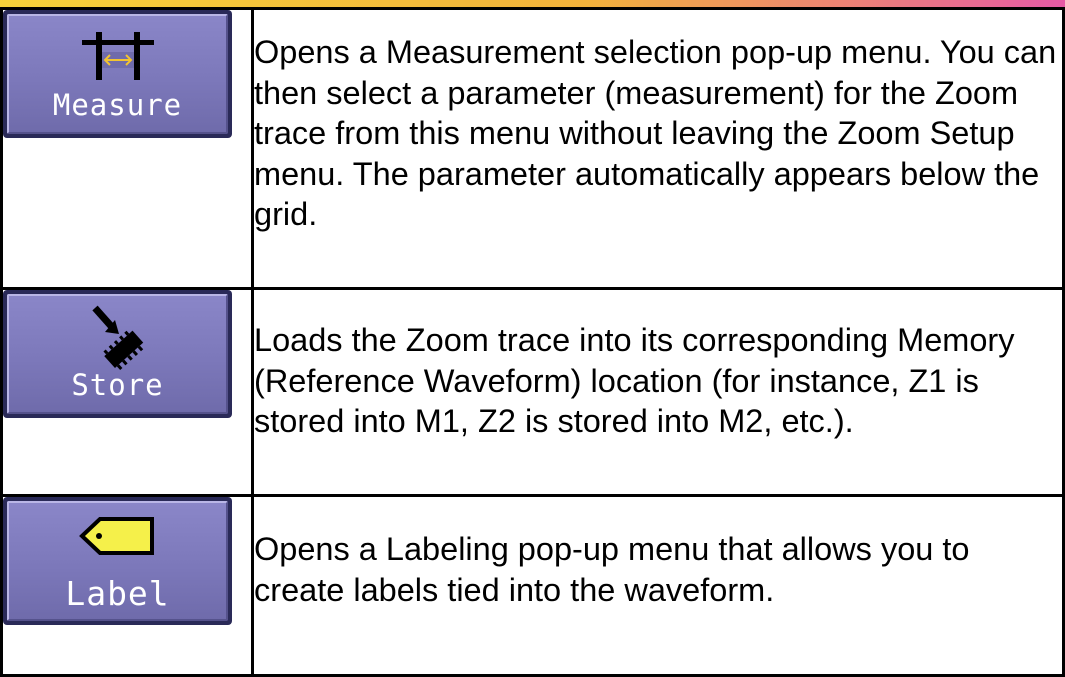 The image size is (1065, 677). I want to click on button-face: Measure, so click(117, 74).